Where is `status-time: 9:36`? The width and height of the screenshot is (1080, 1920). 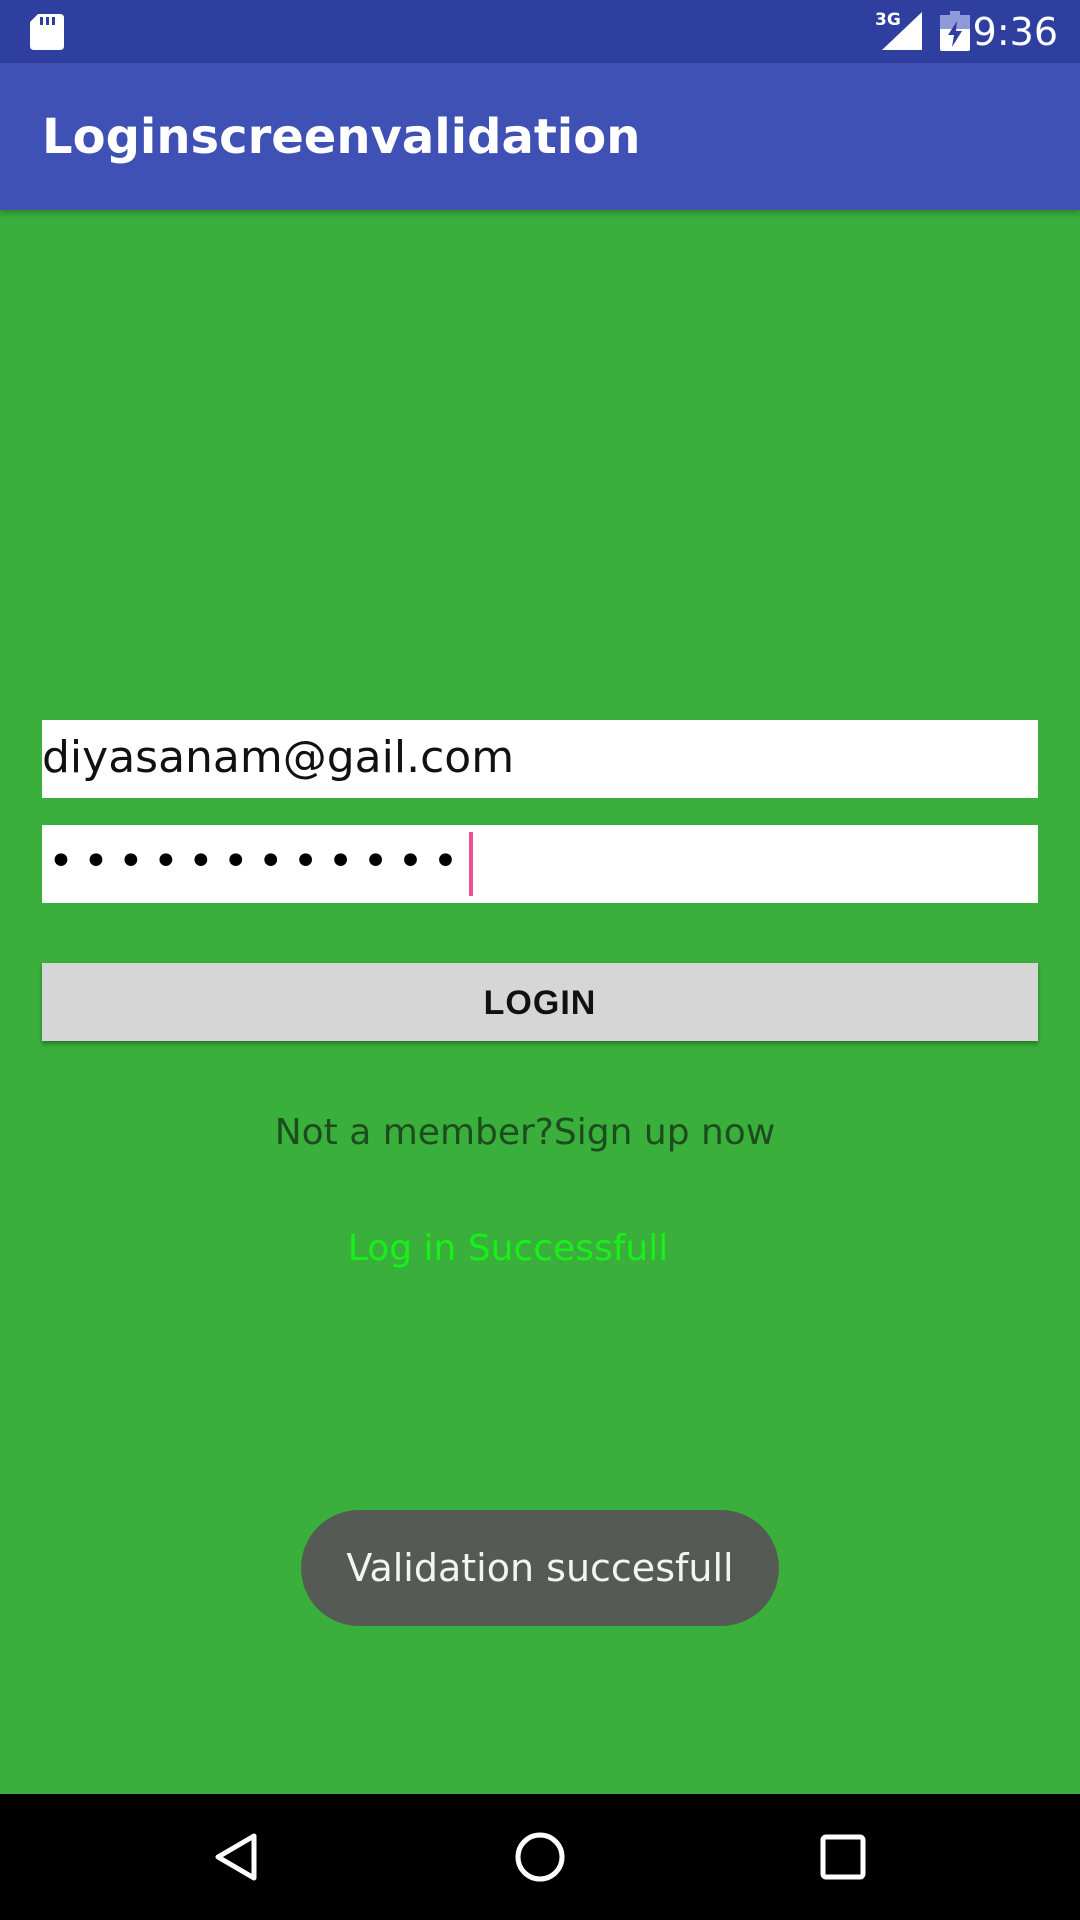
status-time: 9:36 is located at coordinates (1015, 32).